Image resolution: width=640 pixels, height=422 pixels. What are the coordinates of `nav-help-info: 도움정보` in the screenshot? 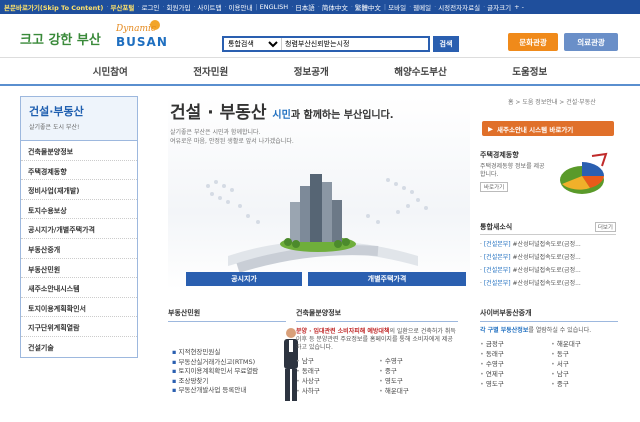 It's located at (529, 71).